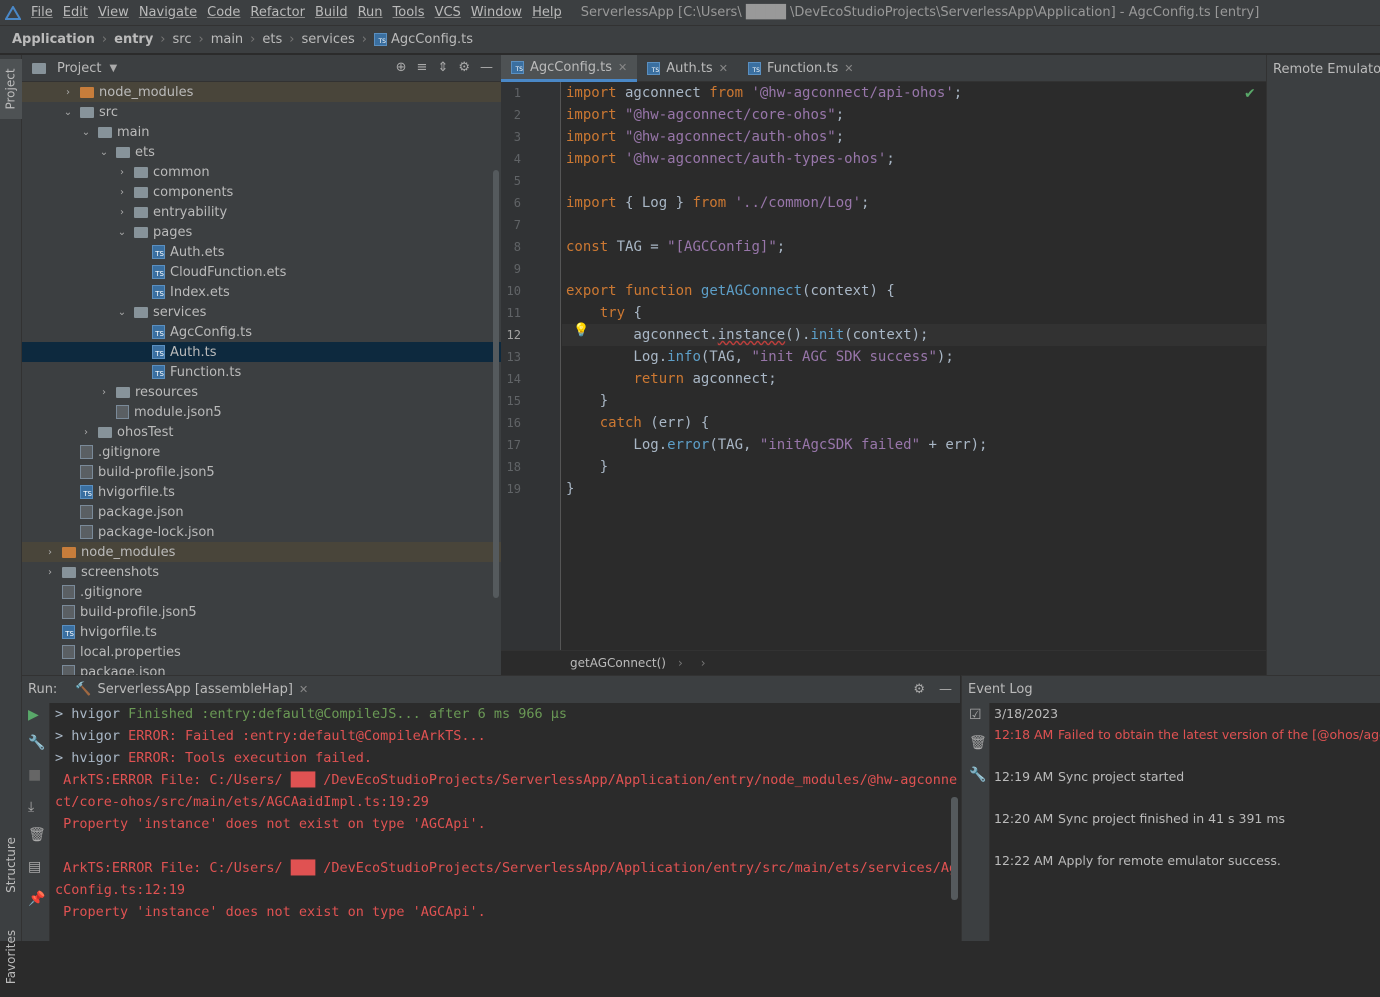 The width and height of the screenshot is (1380, 997). I want to click on tree-item: › entryability, so click(261, 212).